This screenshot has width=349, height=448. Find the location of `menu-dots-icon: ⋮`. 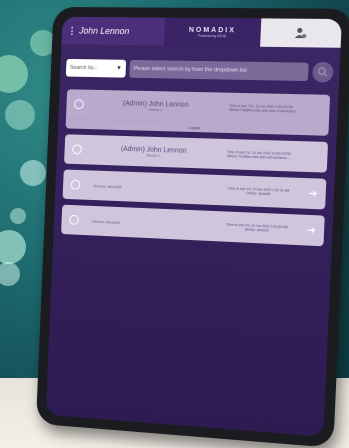

menu-dots-icon: ⋮ is located at coordinates (72, 30).